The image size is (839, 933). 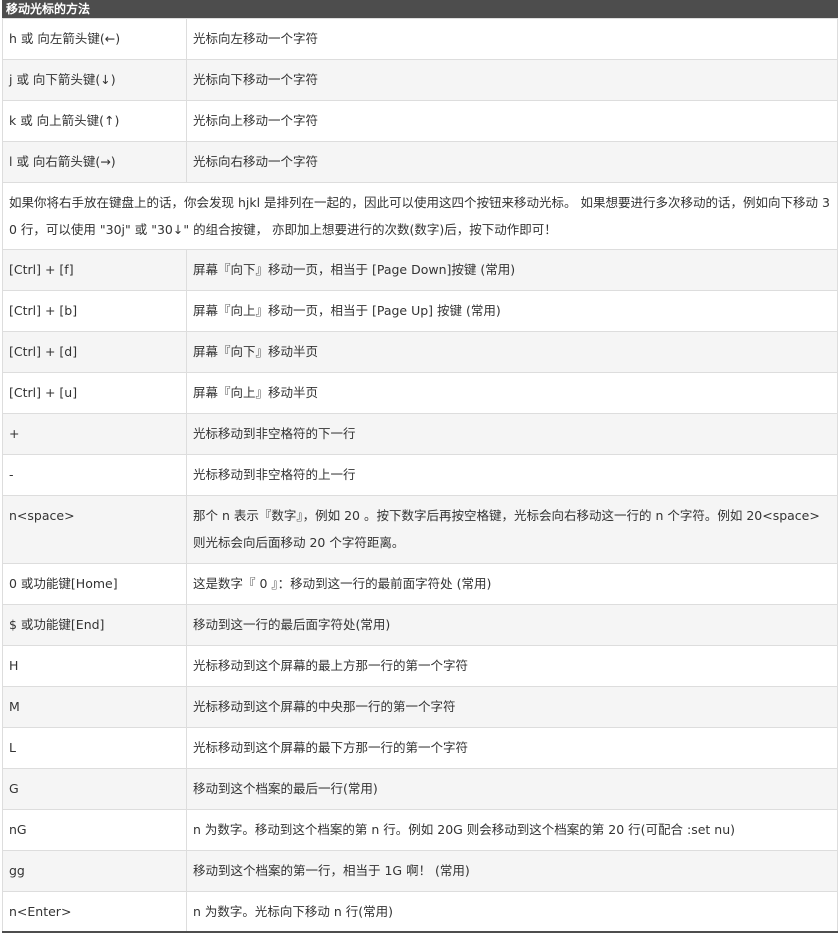 I want to click on table-row: l 或 向右箭头键(→) 光标向右移动一个字符, so click(x=420, y=162).